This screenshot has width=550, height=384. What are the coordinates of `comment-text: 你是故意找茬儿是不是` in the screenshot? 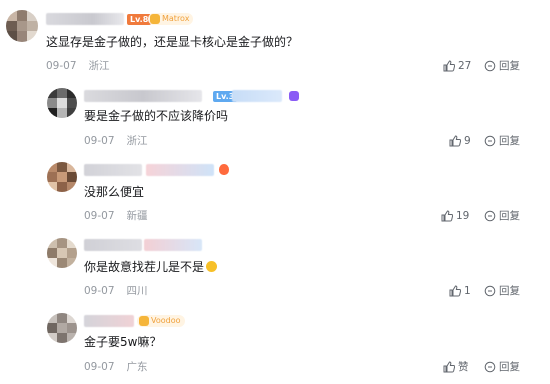 It's located at (151, 267).